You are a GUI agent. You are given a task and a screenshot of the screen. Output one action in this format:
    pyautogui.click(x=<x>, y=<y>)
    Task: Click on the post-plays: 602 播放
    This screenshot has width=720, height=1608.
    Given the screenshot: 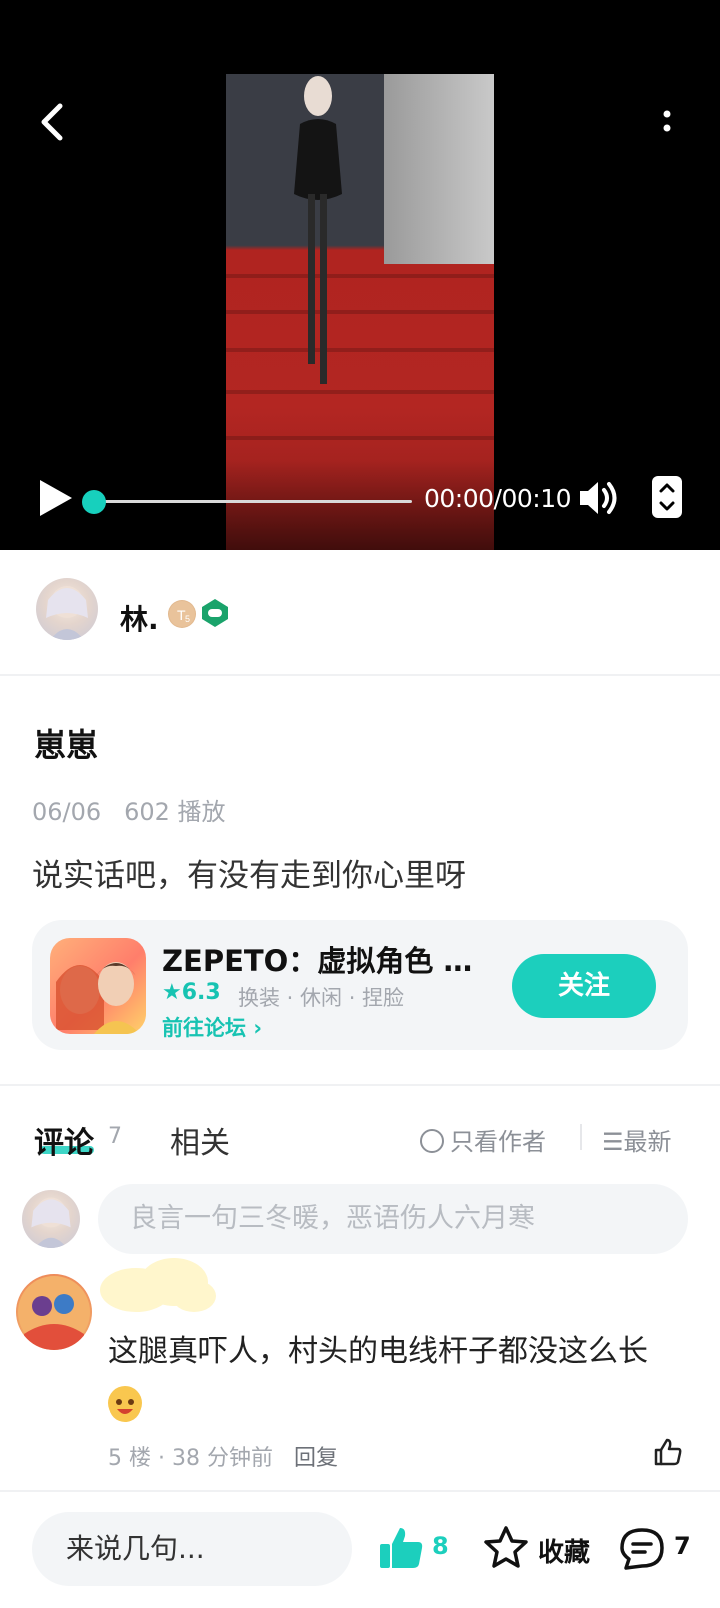 What is the action you would take?
    pyautogui.click(x=175, y=812)
    